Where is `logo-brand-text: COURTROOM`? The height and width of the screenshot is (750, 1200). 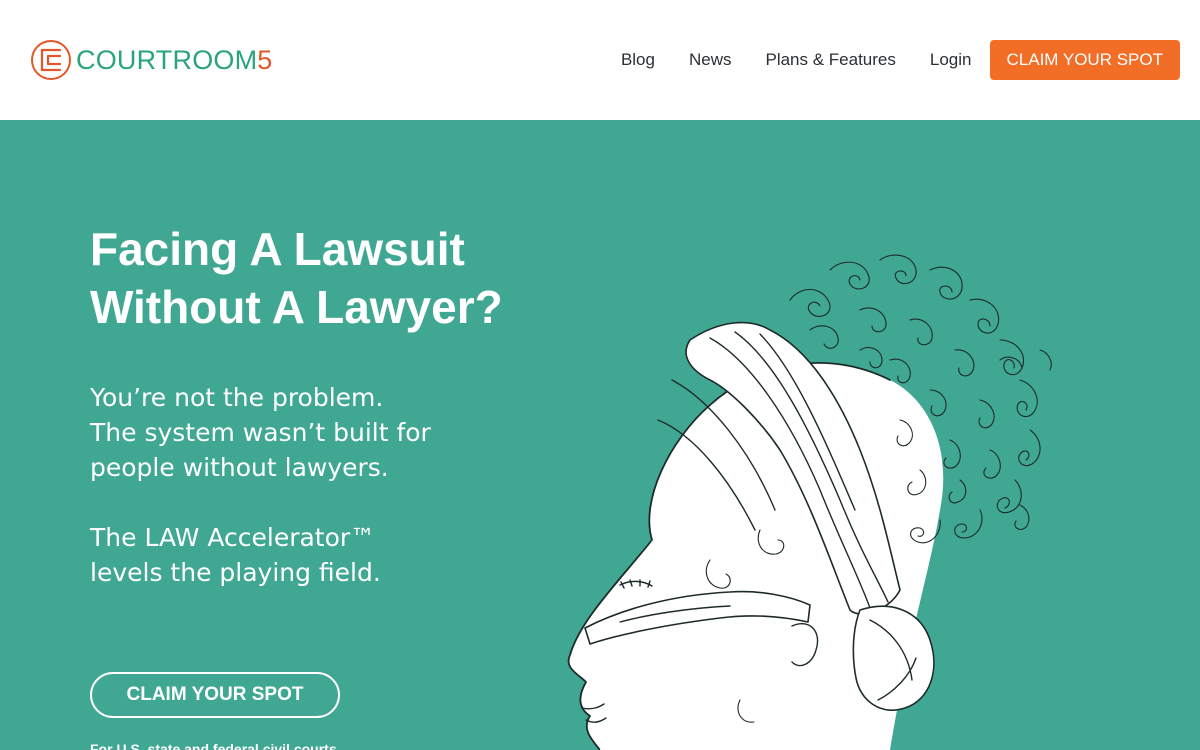 logo-brand-text: COURTROOM is located at coordinates (167, 59).